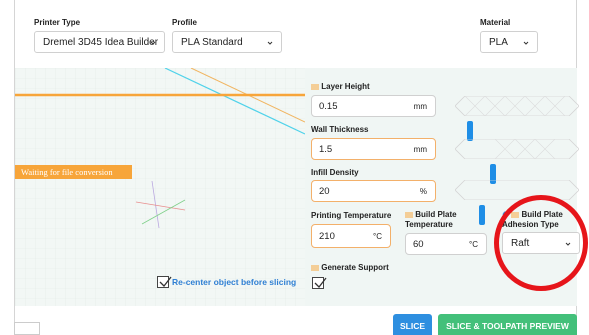 The image size is (589, 335). Describe the element at coordinates (420, 106) in the screenshot. I see `layer-height-unit: mm` at that location.